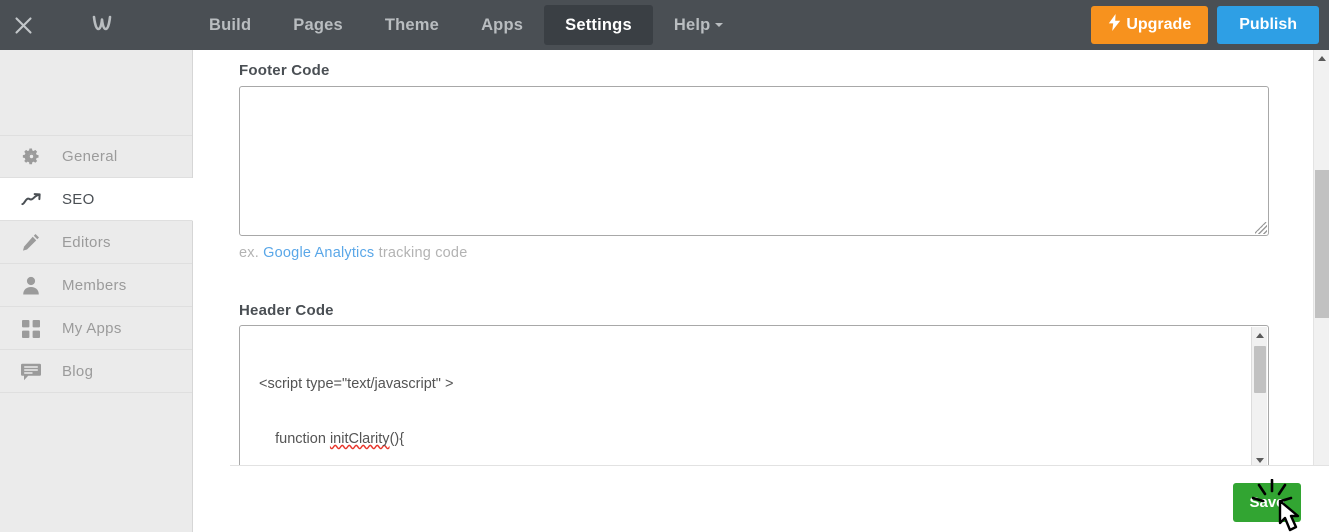  I want to click on nav-label: Pages, so click(318, 24).